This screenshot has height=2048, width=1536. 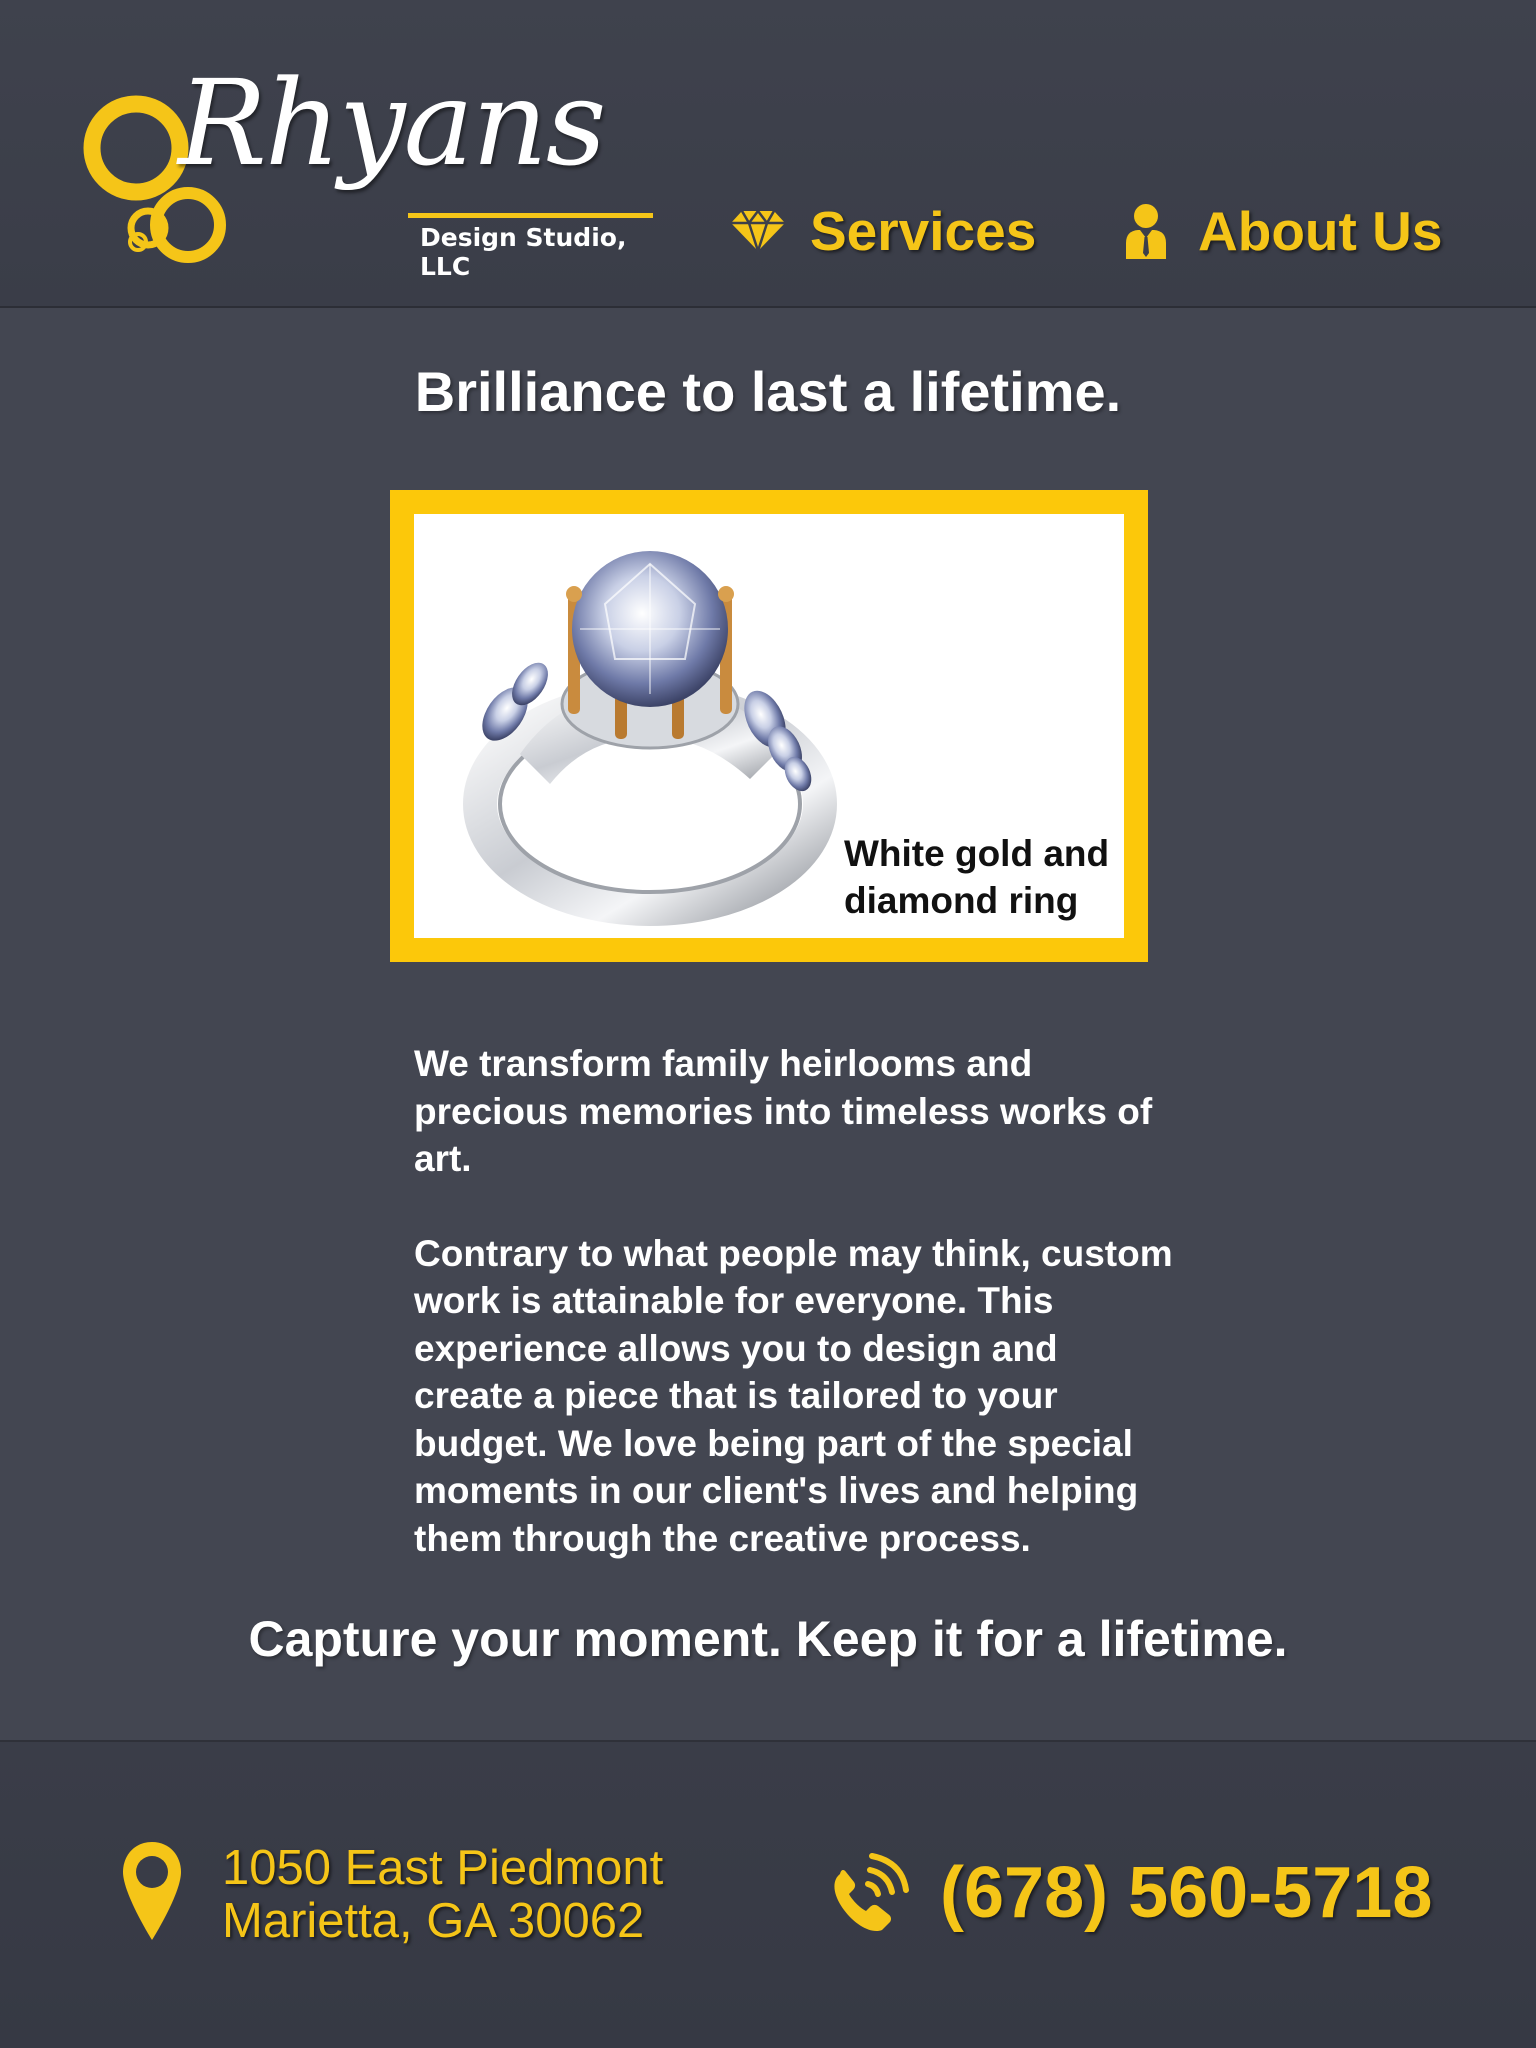 I want to click on diamond-icon, so click(x=758, y=231).